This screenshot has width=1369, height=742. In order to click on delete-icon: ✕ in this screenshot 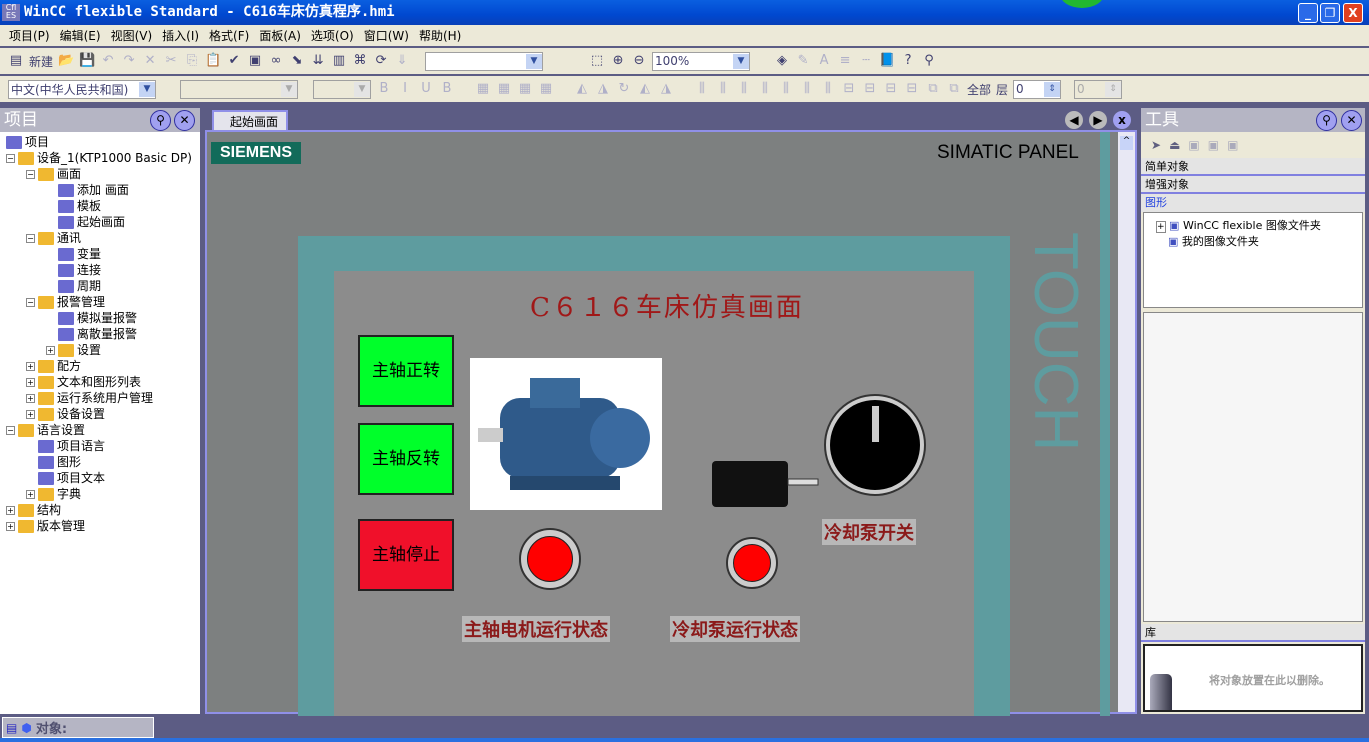, I will do `click(150, 61)`.